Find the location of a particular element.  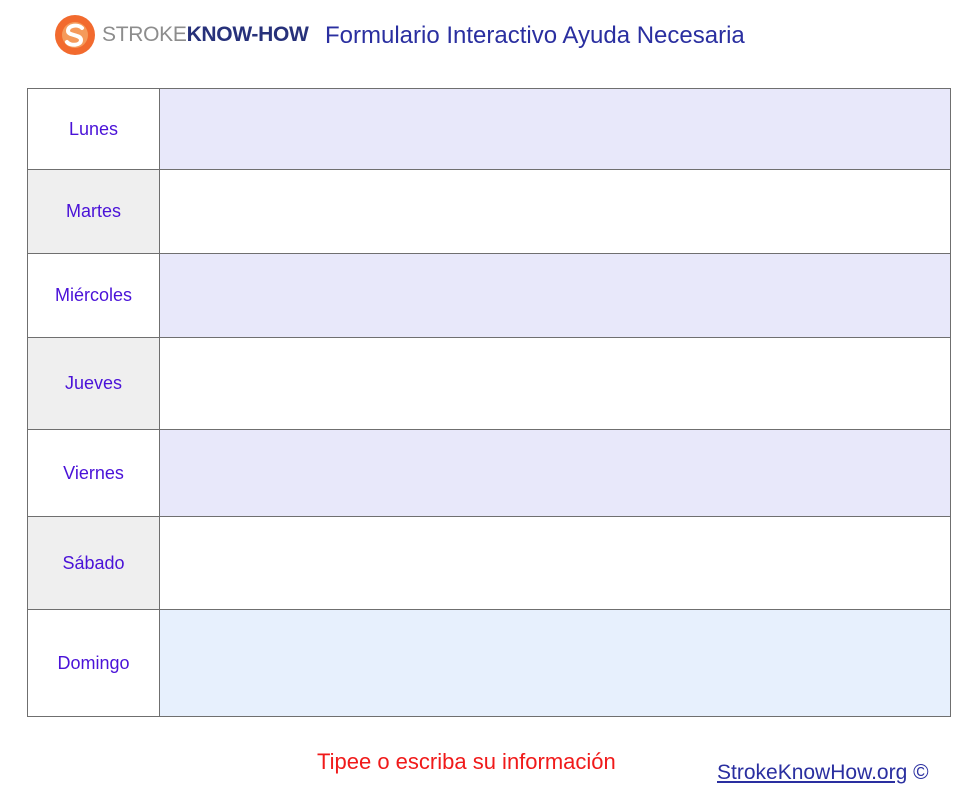

day-label-martes: Martes is located at coordinates (93, 211).